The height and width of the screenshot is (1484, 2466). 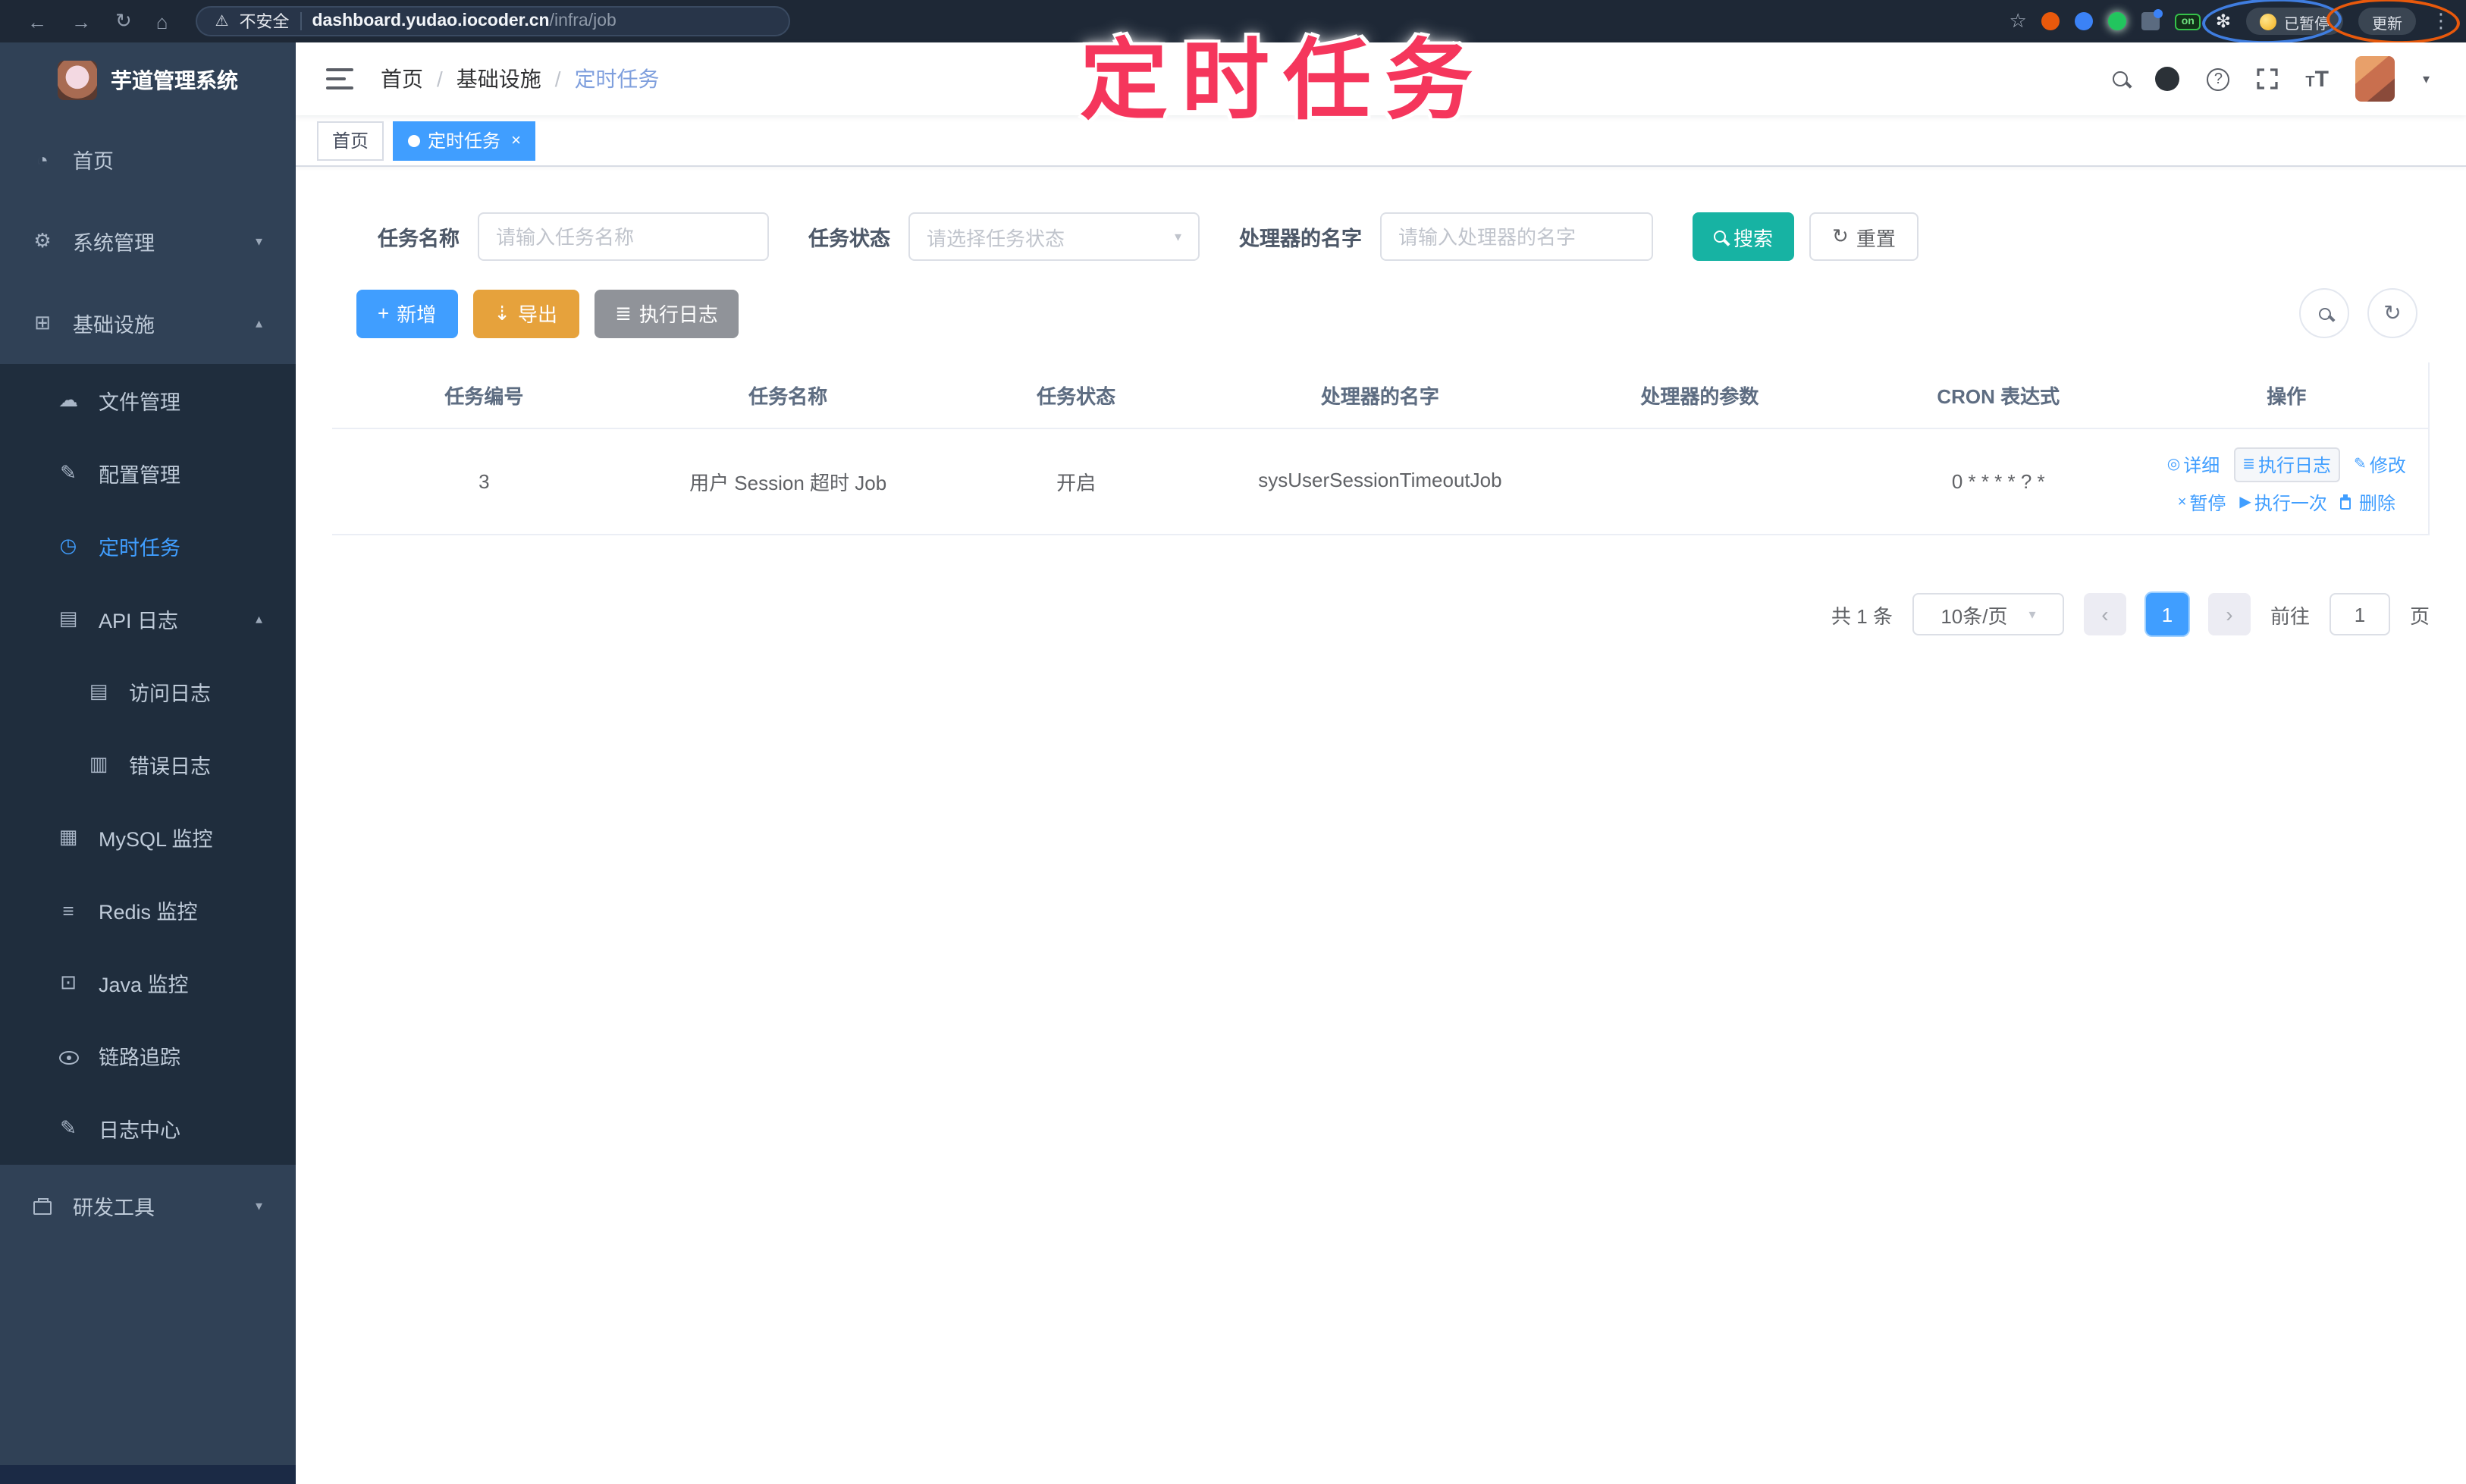 I want to click on sidebar-item-redis-monitor: ≡ Redis 监控, so click(x=148, y=910).